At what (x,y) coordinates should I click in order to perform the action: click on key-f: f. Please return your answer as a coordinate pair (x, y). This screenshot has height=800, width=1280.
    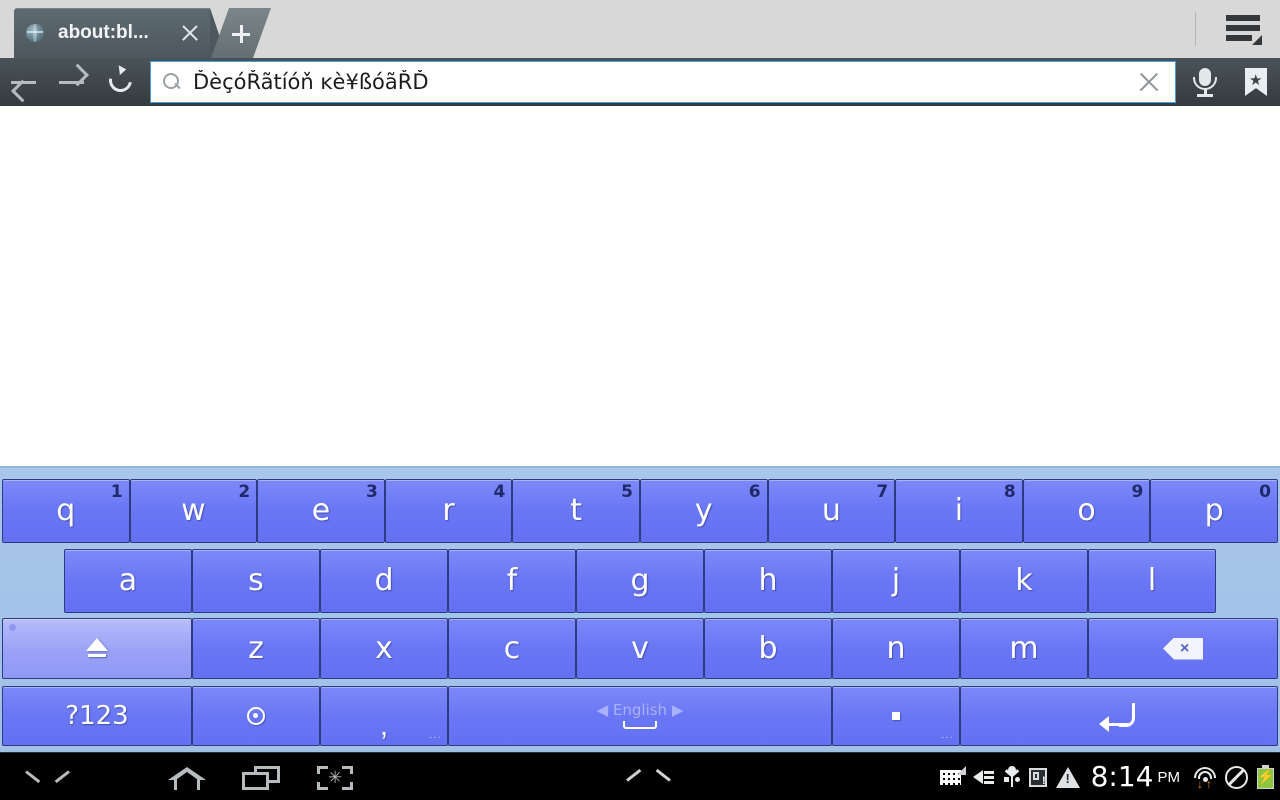
    Looking at the image, I should click on (512, 581).